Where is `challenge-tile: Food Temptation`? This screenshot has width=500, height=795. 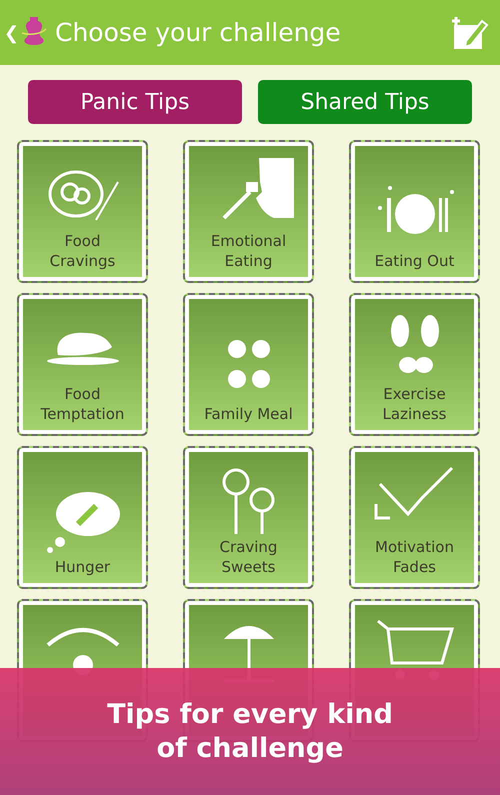 challenge-tile: Food Temptation is located at coordinates (82, 364).